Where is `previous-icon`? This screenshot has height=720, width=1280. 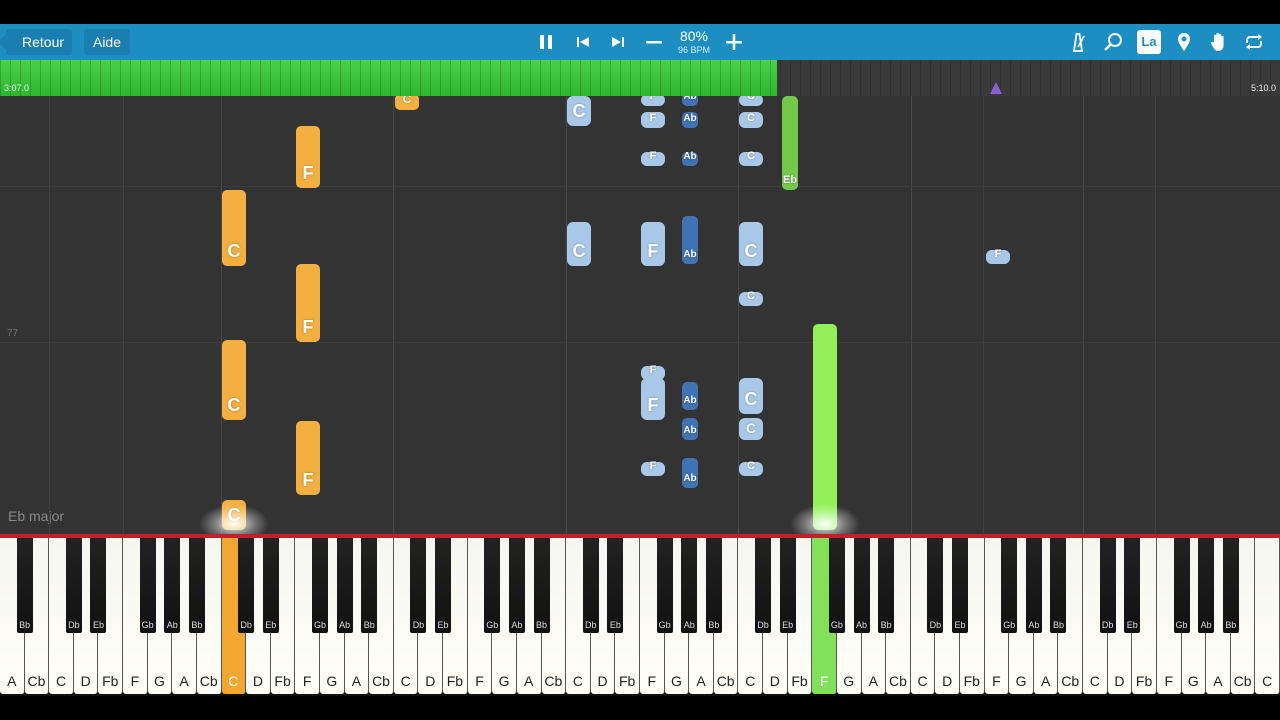
previous-icon is located at coordinates (583, 42).